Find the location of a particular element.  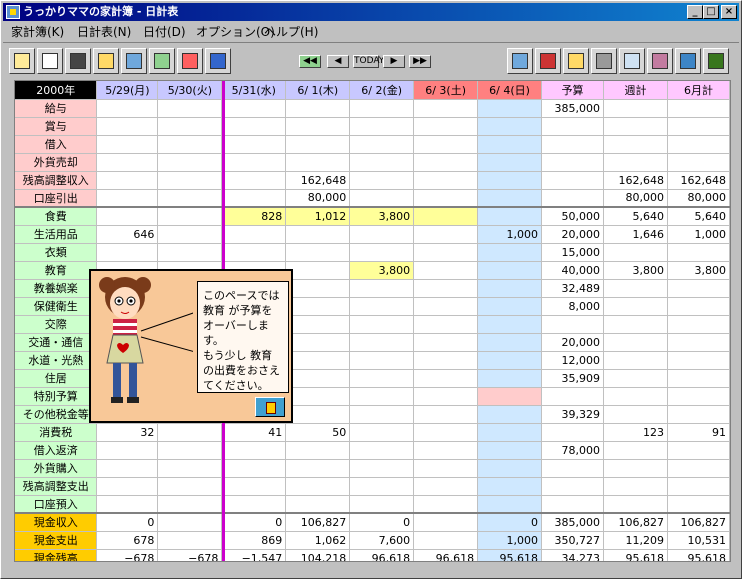

ledger-cell: 1,012 is located at coordinates (318, 216).